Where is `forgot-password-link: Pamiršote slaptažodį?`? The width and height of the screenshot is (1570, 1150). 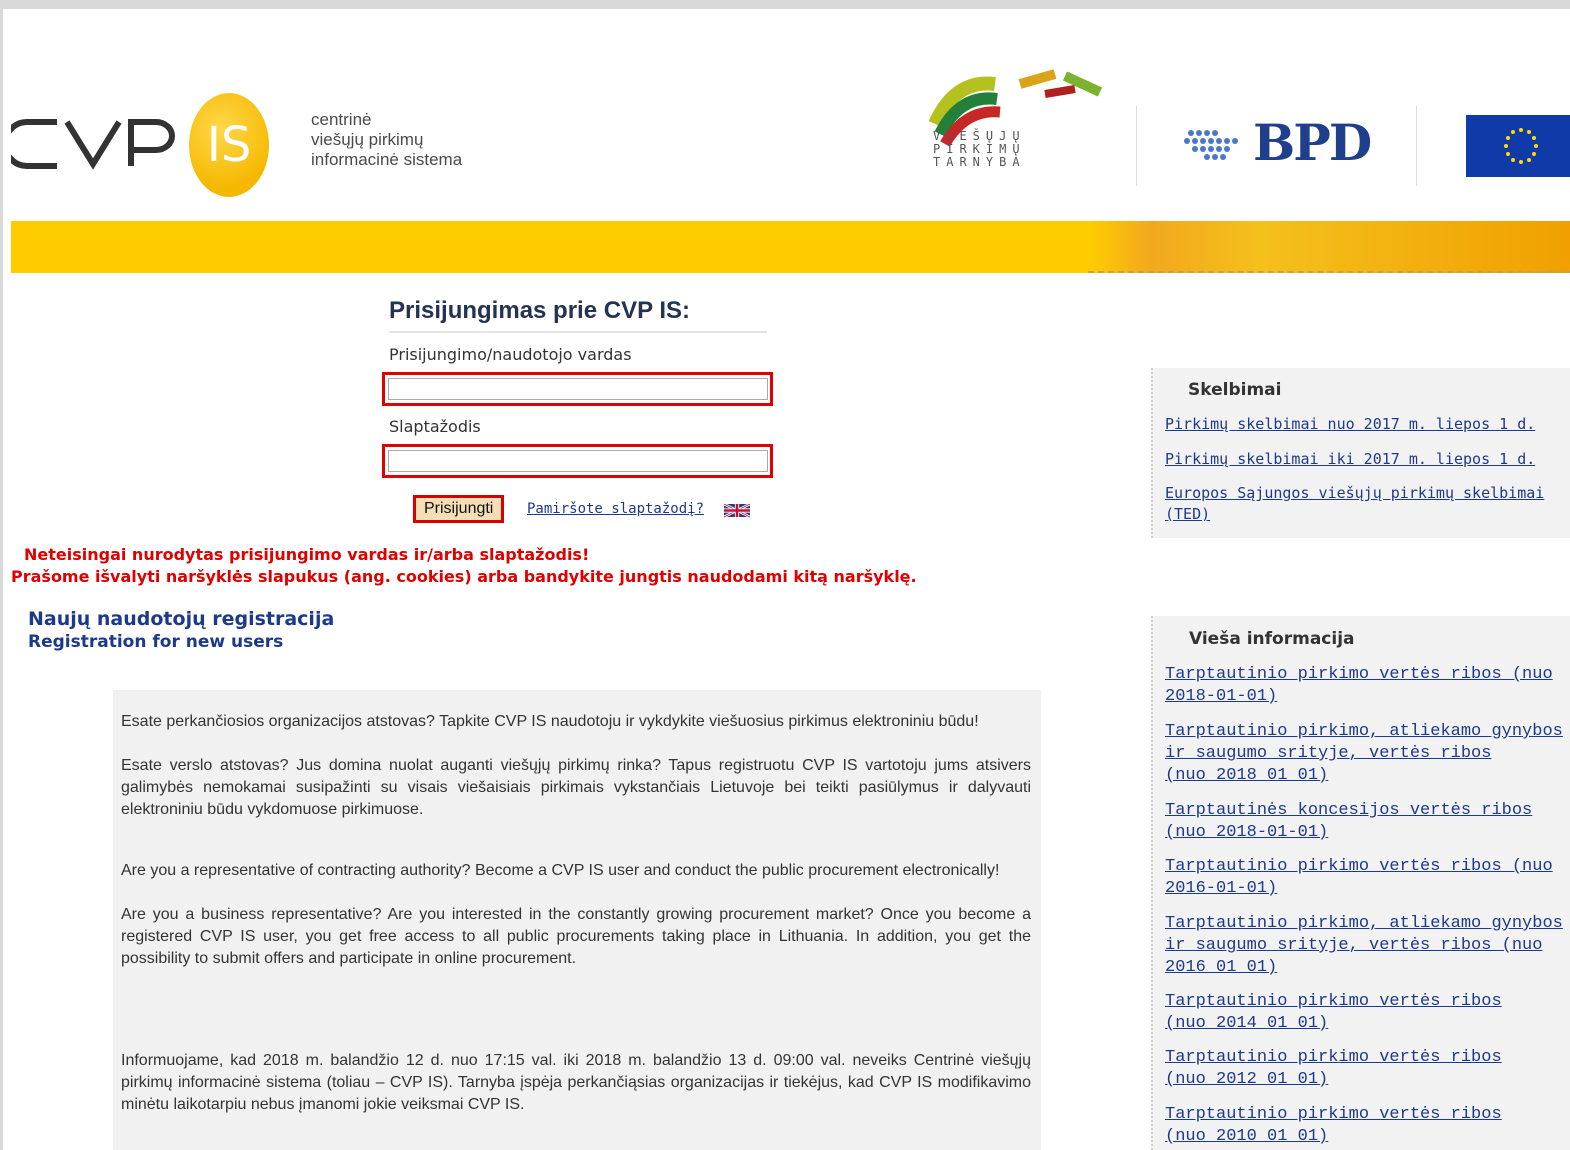
forgot-password-link: Pamiršote slaptažodį? is located at coordinates (615, 509).